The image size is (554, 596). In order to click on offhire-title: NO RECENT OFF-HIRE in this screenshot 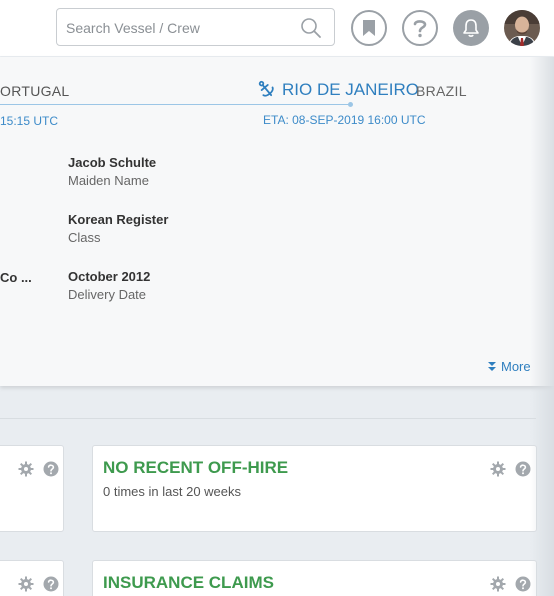, I will do `click(195, 468)`.